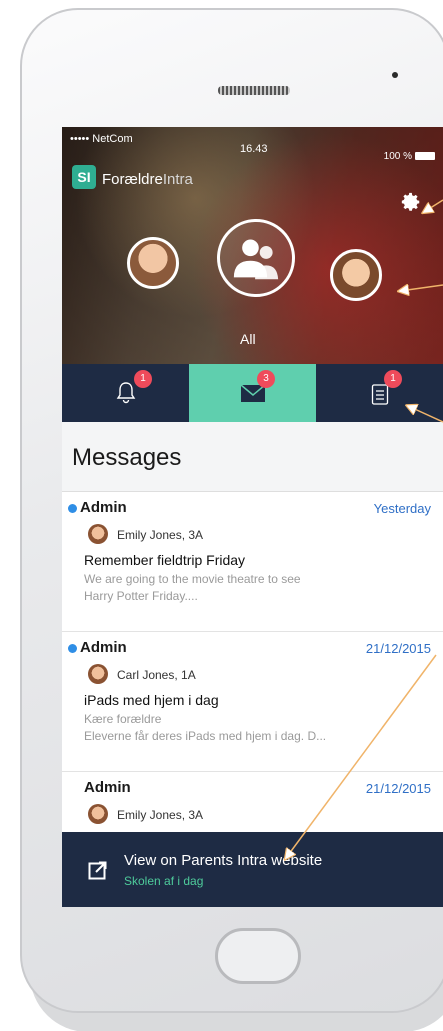 The height and width of the screenshot is (1031, 443). I want to click on annotation-arrow-tabs, so click(425, 414).